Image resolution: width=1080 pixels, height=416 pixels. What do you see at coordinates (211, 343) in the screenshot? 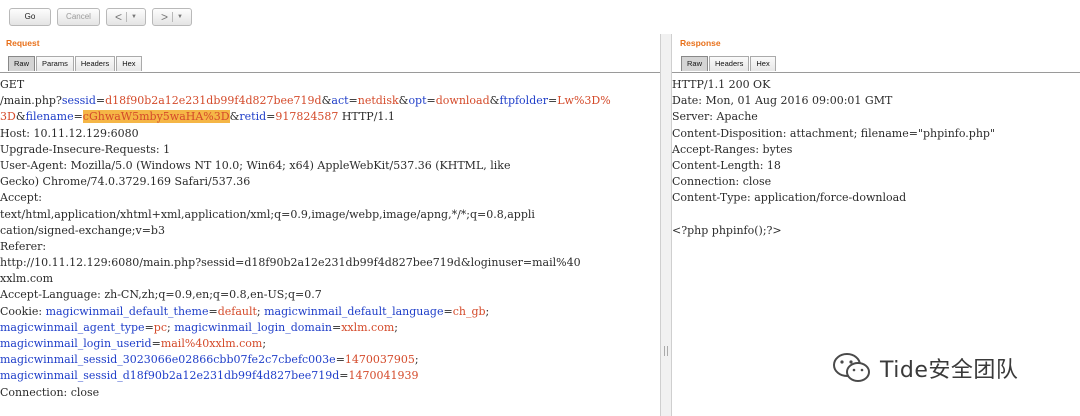
I see `param-value: mail%40xxlm.com` at bounding box center [211, 343].